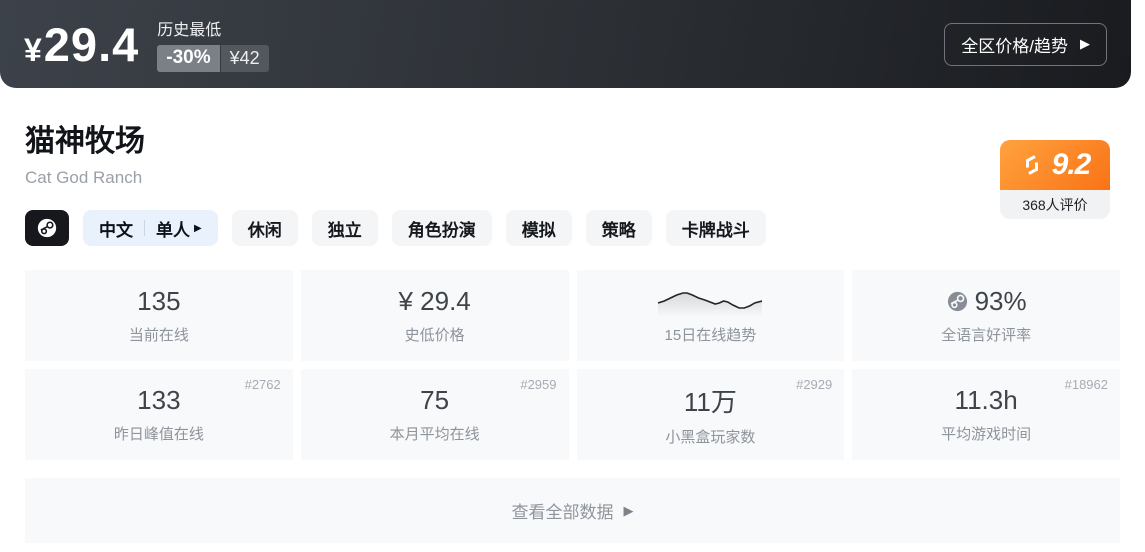 The width and height of the screenshot is (1145, 552). What do you see at coordinates (1071, 164) in the screenshot?
I see `rating-score: 9.2` at bounding box center [1071, 164].